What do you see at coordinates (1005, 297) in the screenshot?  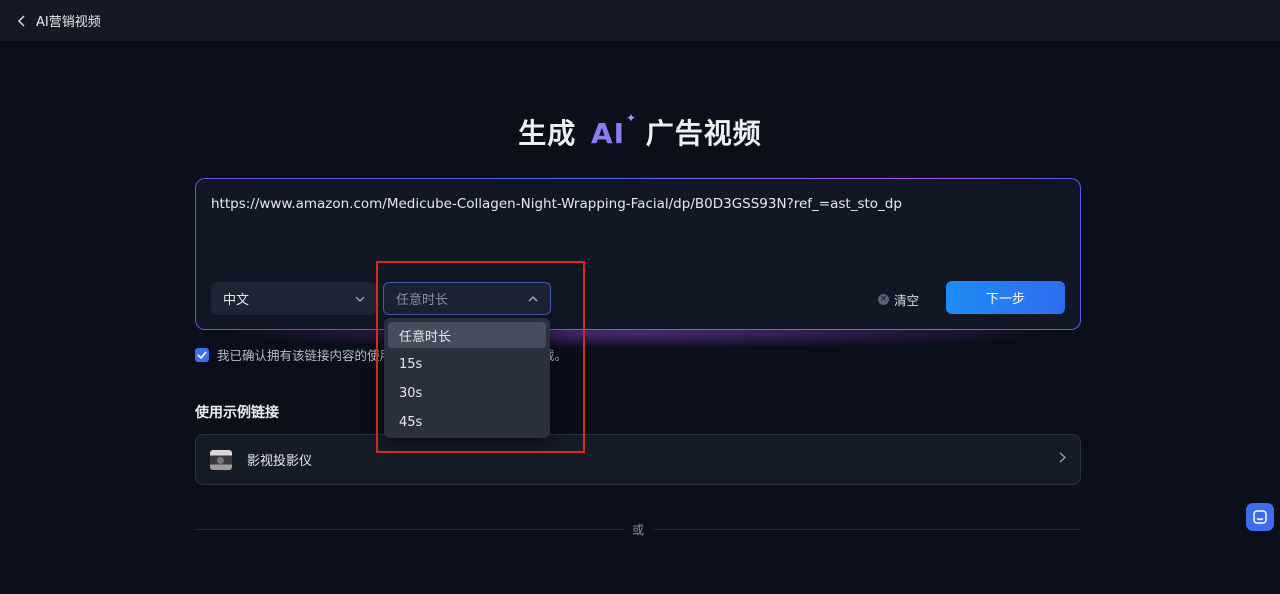 I see `next-step-button: 下一步` at bounding box center [1005, 297].